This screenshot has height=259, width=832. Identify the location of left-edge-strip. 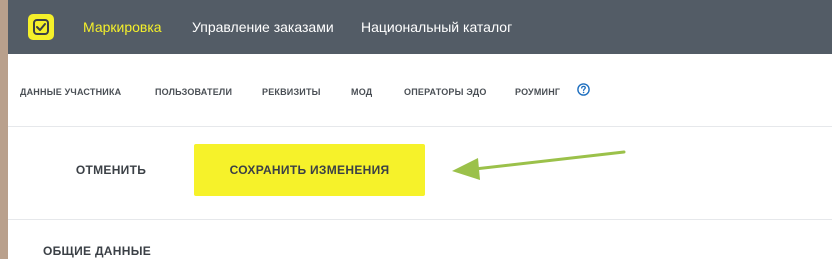
(4, 129).